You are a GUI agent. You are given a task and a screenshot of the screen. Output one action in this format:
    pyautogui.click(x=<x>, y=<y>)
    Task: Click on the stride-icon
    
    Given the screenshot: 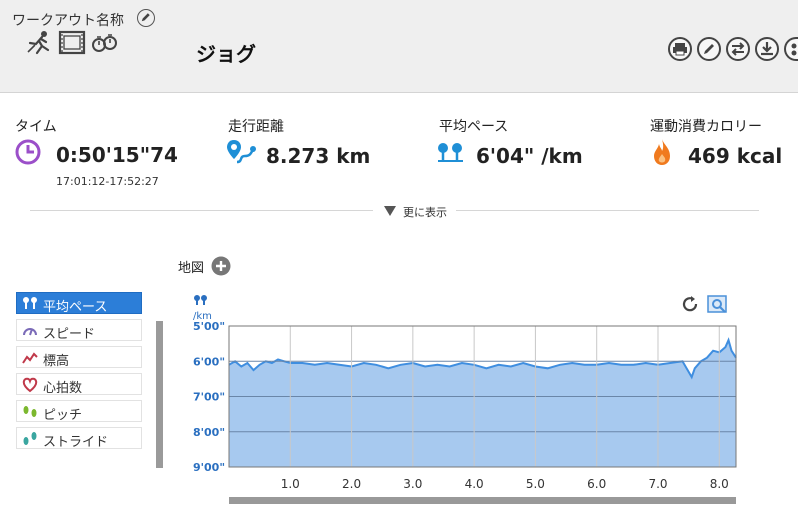 What is the action you would take?
    pyautogui.click(x=30, y=438)
    